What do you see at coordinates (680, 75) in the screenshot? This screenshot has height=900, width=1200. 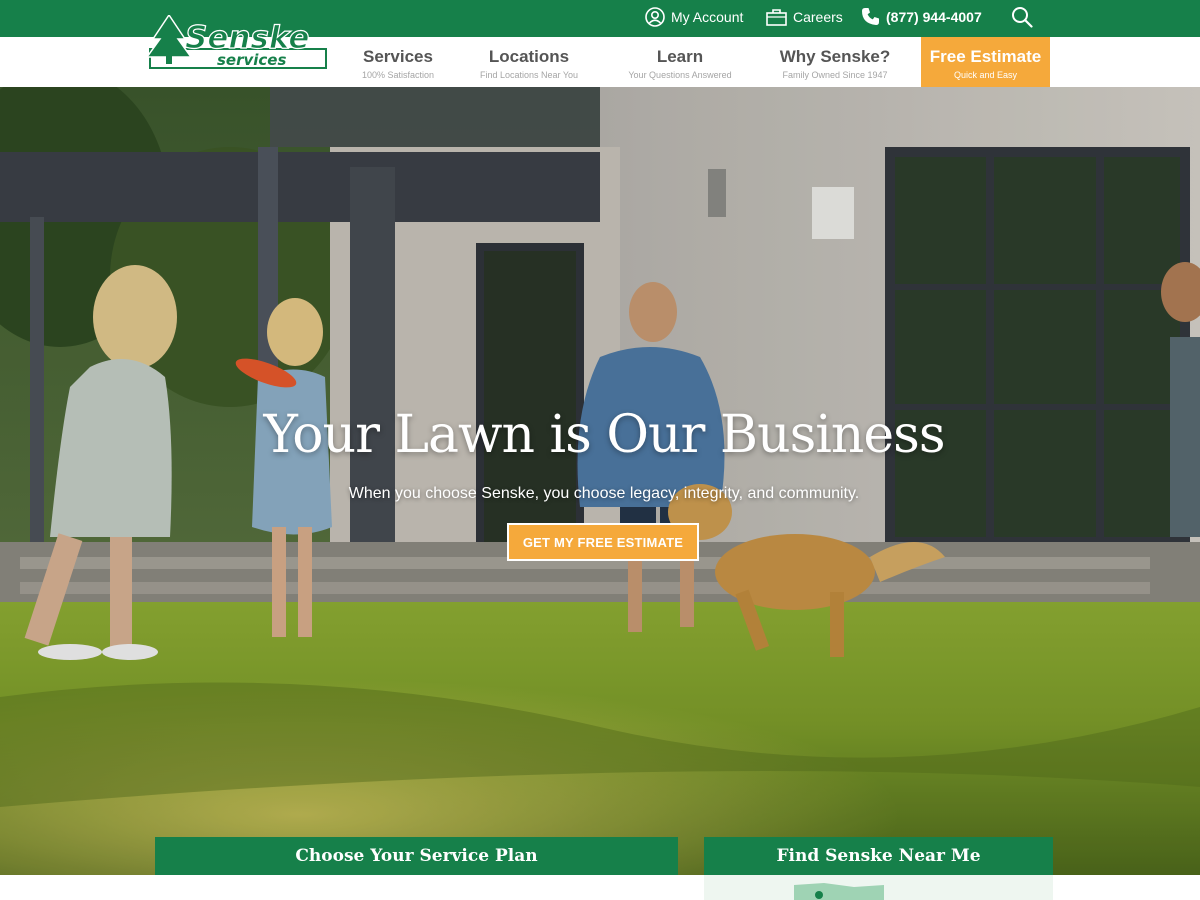 I see `nav-learn-subtitle: Your Questions Answered` at bounding box center [680, 75].